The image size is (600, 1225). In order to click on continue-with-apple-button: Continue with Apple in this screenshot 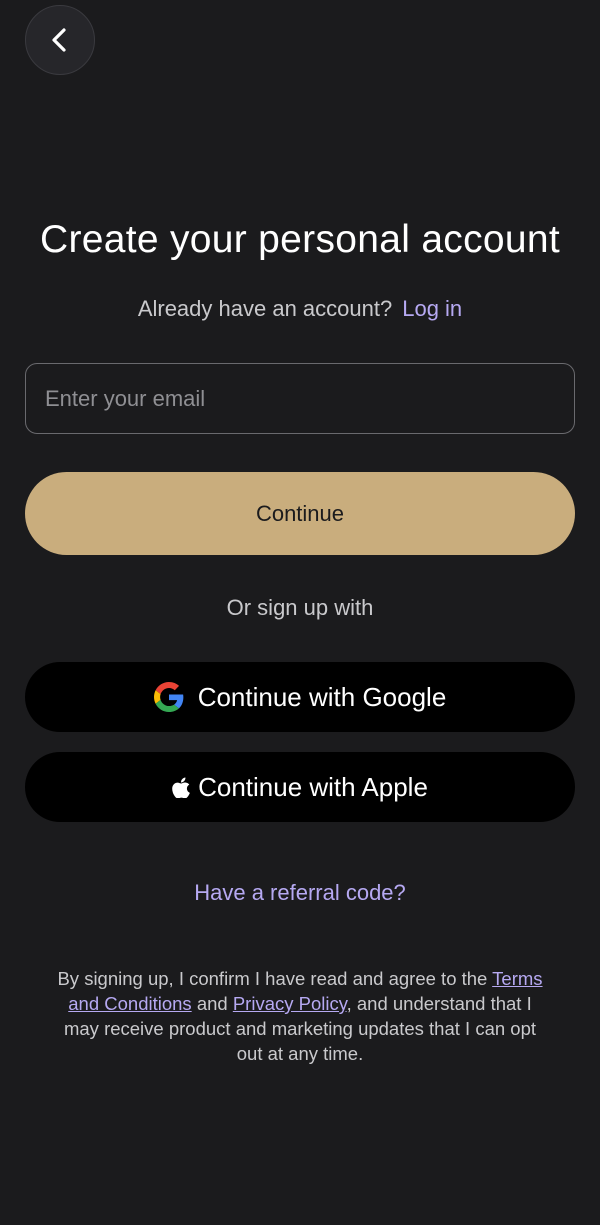, I will do `click(300, 787)`.